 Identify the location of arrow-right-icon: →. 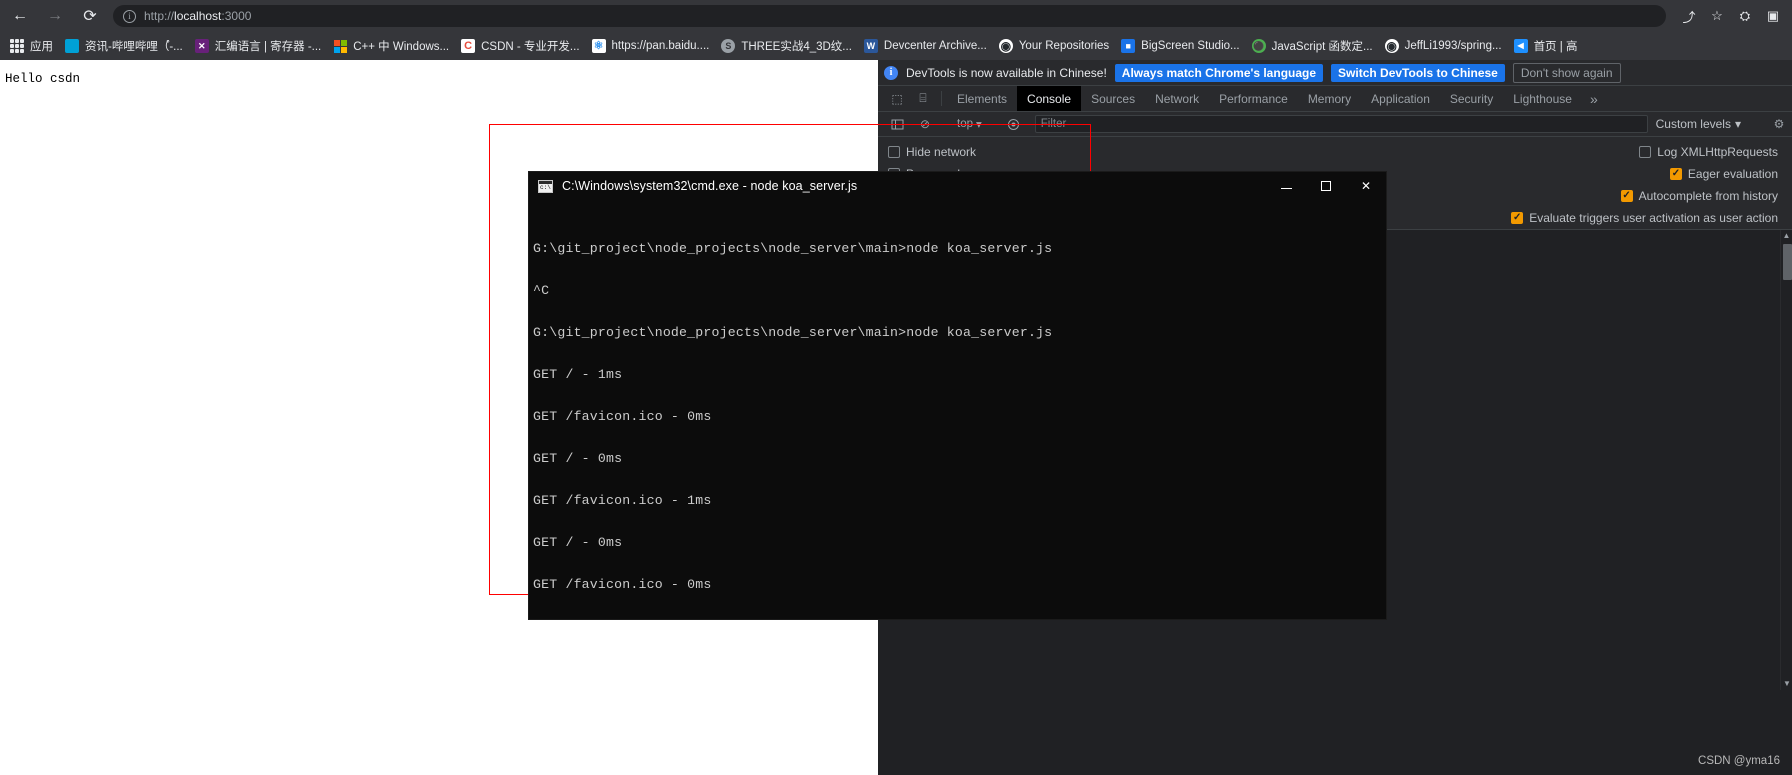
(55, 15).